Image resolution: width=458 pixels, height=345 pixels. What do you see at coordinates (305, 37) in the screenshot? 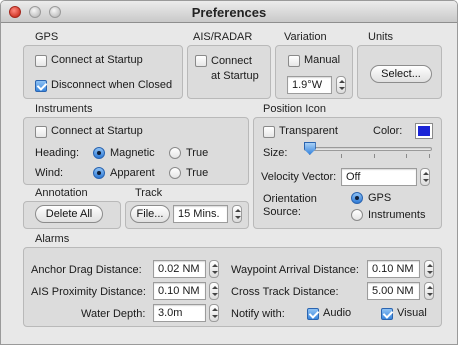
I see `variation-group-label: Variation` at bounding box center [305, 37].